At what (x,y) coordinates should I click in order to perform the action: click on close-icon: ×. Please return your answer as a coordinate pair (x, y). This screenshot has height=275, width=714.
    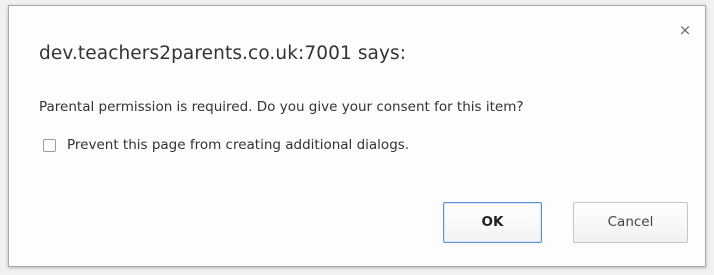
    Looking at the image, I should click on (685, 30).